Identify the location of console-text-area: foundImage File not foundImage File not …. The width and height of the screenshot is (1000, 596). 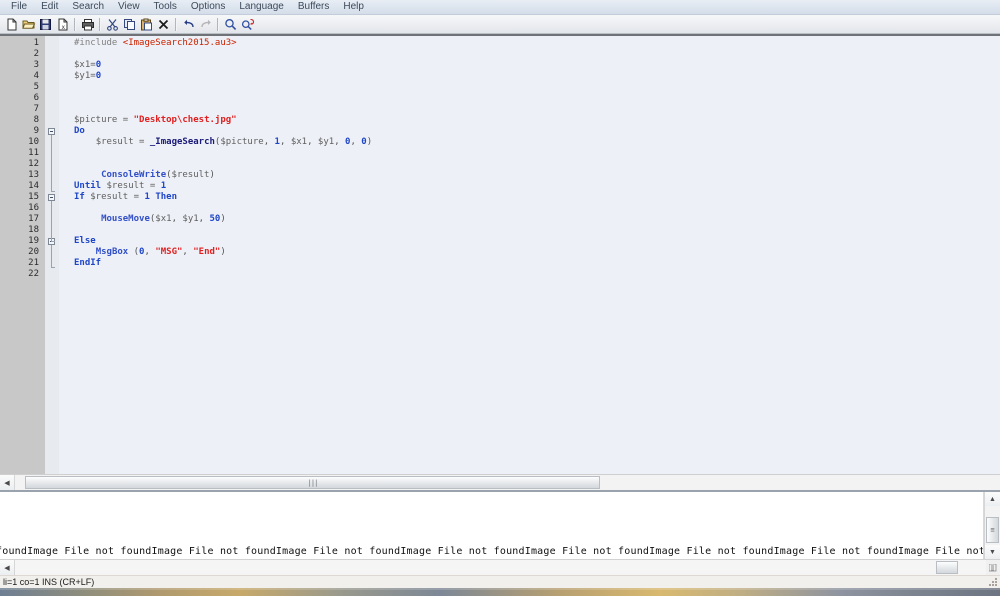
(492, 525).